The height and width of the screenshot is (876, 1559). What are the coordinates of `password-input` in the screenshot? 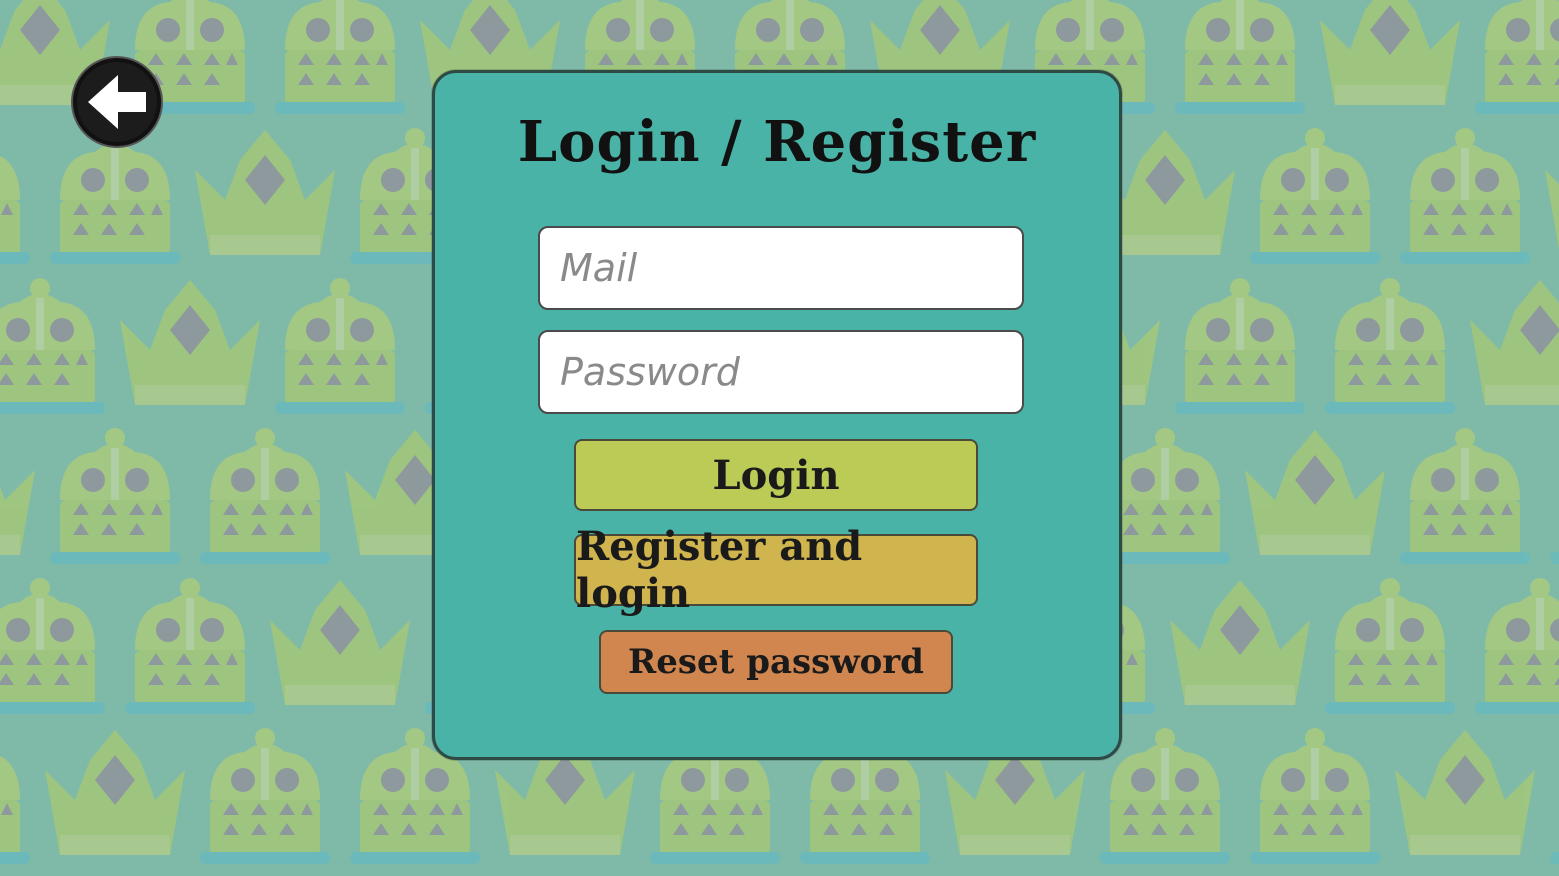 It's located at (781, 372).